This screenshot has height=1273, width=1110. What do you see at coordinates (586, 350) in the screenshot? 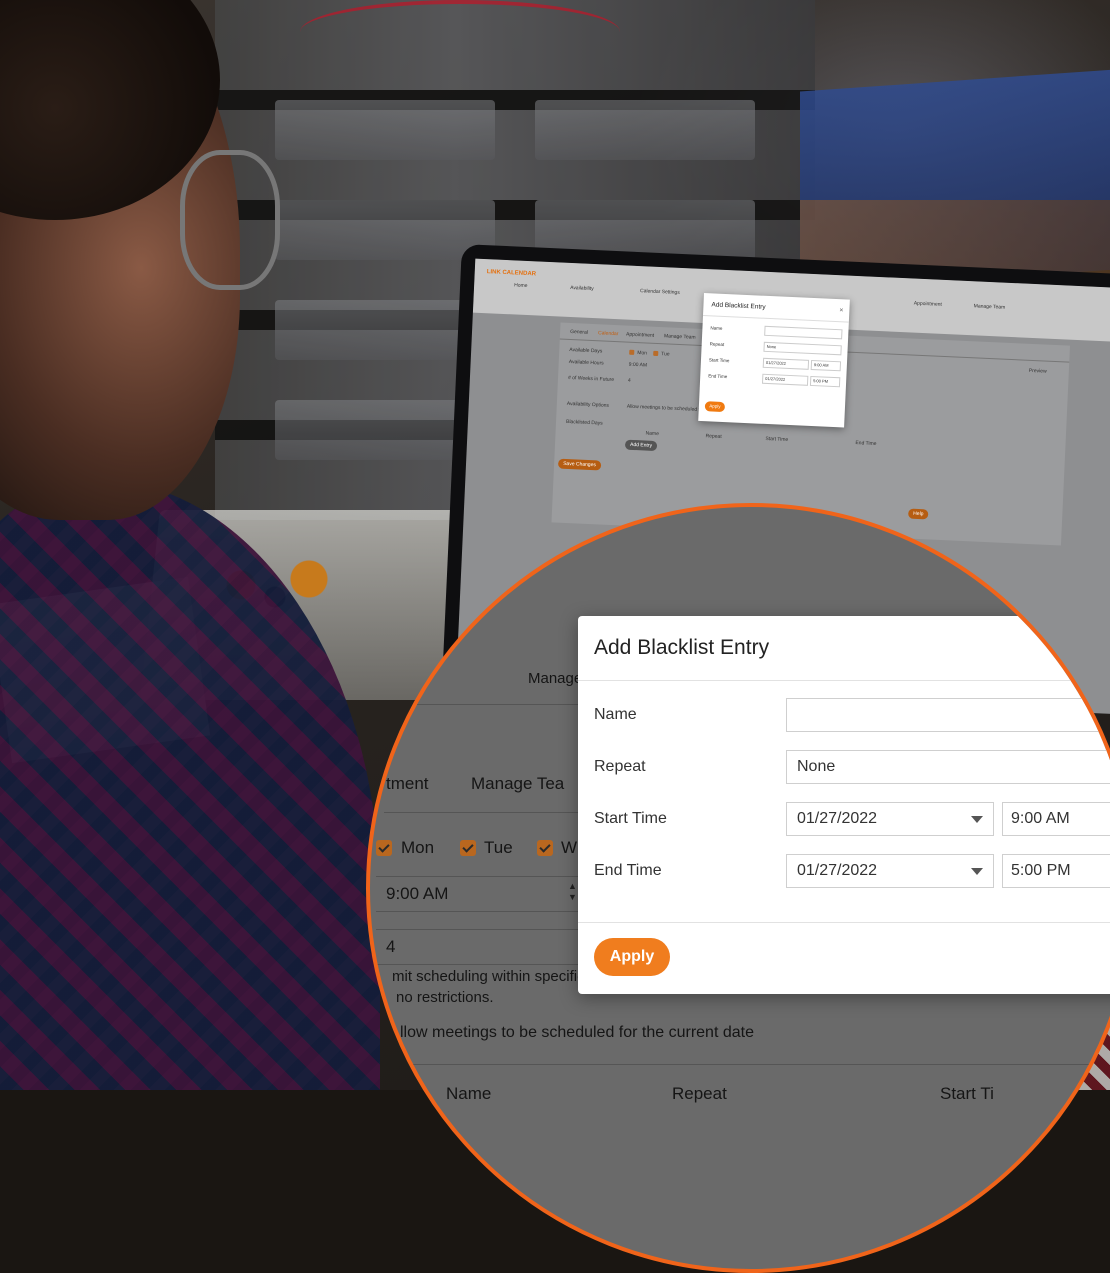
I see `available-days-label: Available Days` at bounding box center [586, 350].